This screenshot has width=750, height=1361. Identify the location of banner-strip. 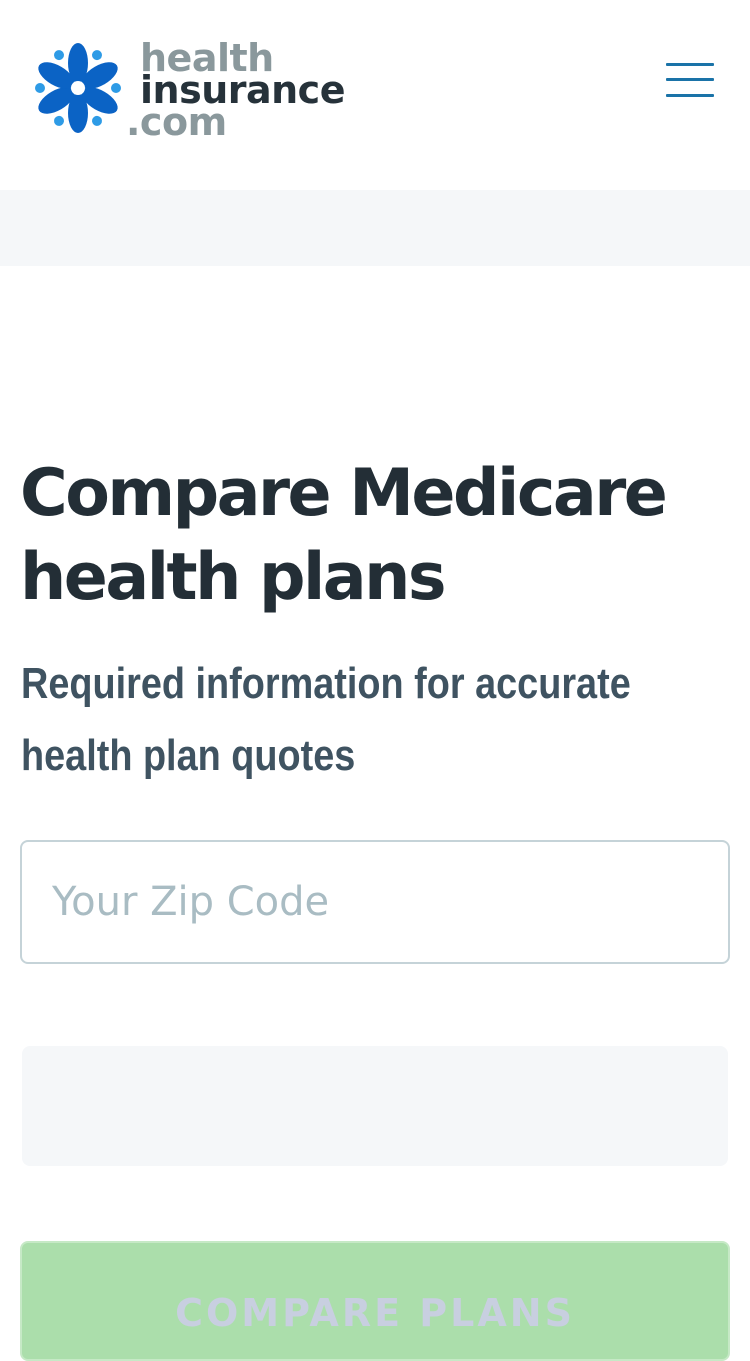
(375, 228).